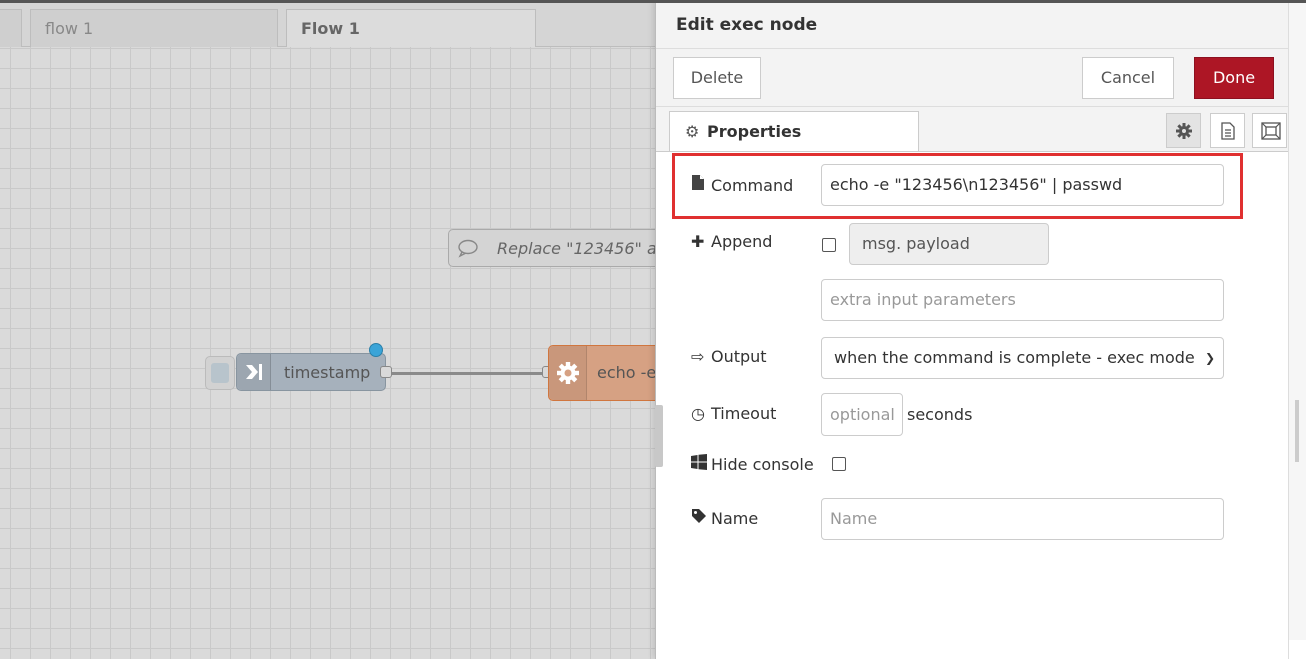 The width and height of the screenshot is (1306, 659). What do you see at coordinates (254, 372) in the screenshot?
I see `inject-arrow-icon` at bounding box center [254, 372].